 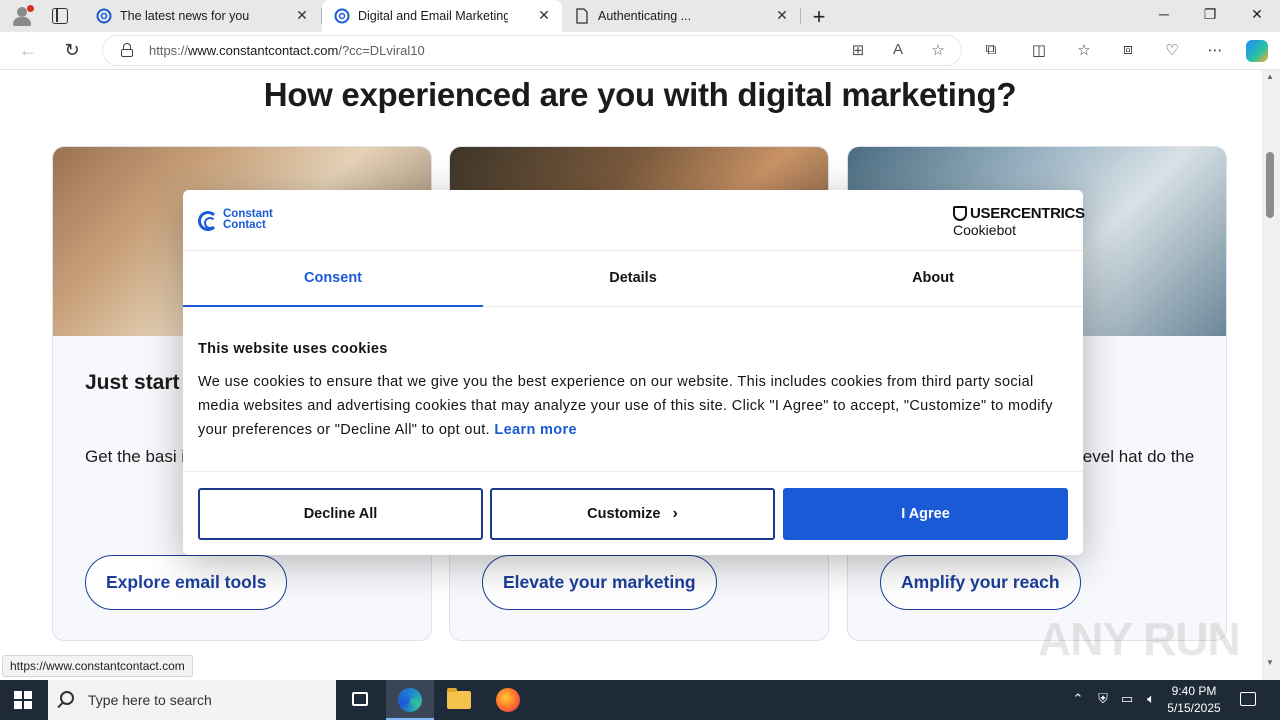 What do you see at coordinates (1139, 639) in the screenshot?
I see `anyrun-watermark: ANY RUN` at bounding box center [1139, 639].